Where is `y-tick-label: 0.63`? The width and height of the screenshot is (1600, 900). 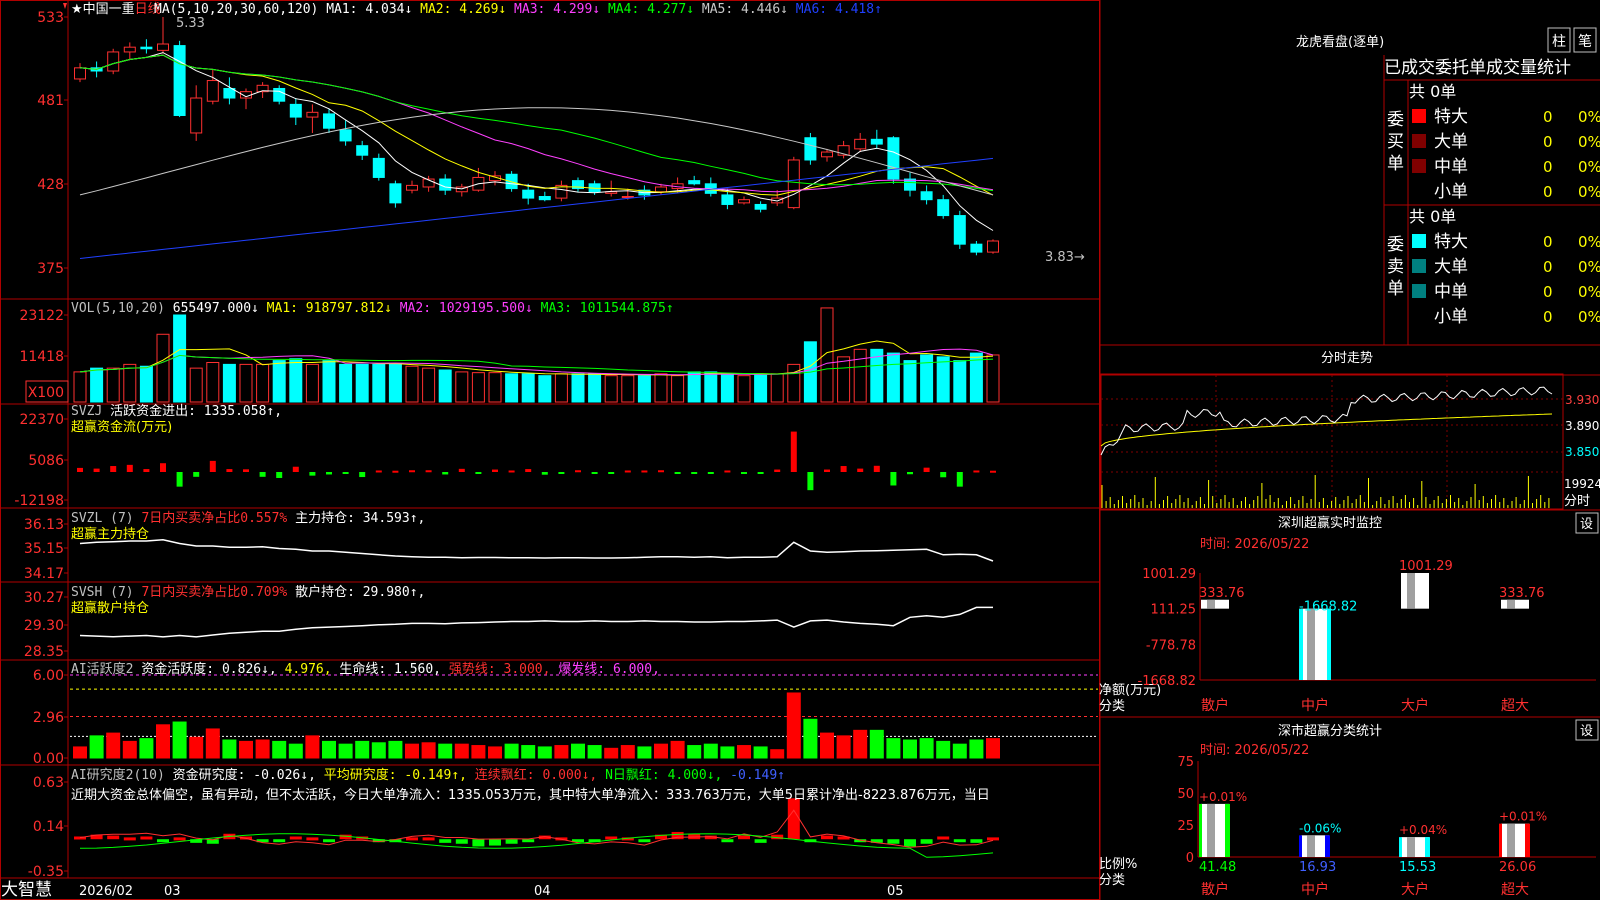 y-tick-label: 0.63 is located at coordinates (48, 783).